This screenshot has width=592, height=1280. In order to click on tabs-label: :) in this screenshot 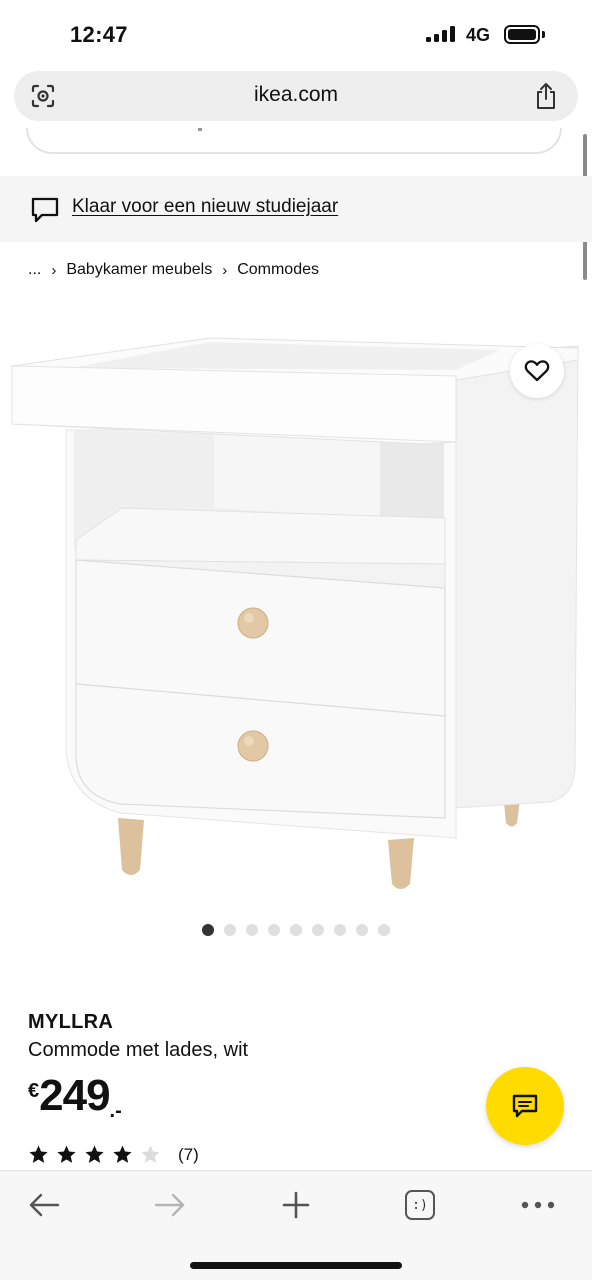, I will do `click(420, 1205)`.